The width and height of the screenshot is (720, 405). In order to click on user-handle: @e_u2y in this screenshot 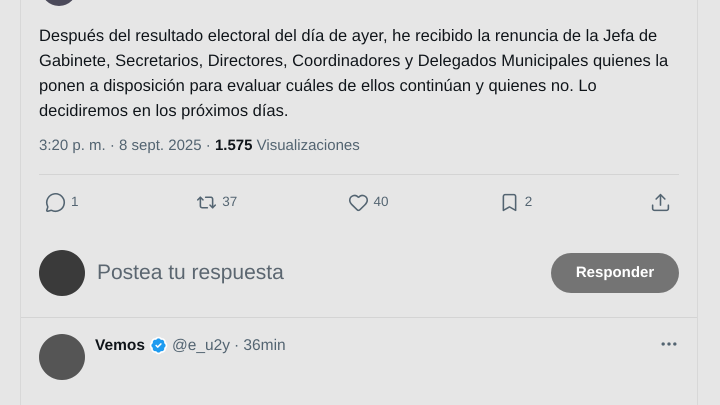, I will do `click(201, 346)`.